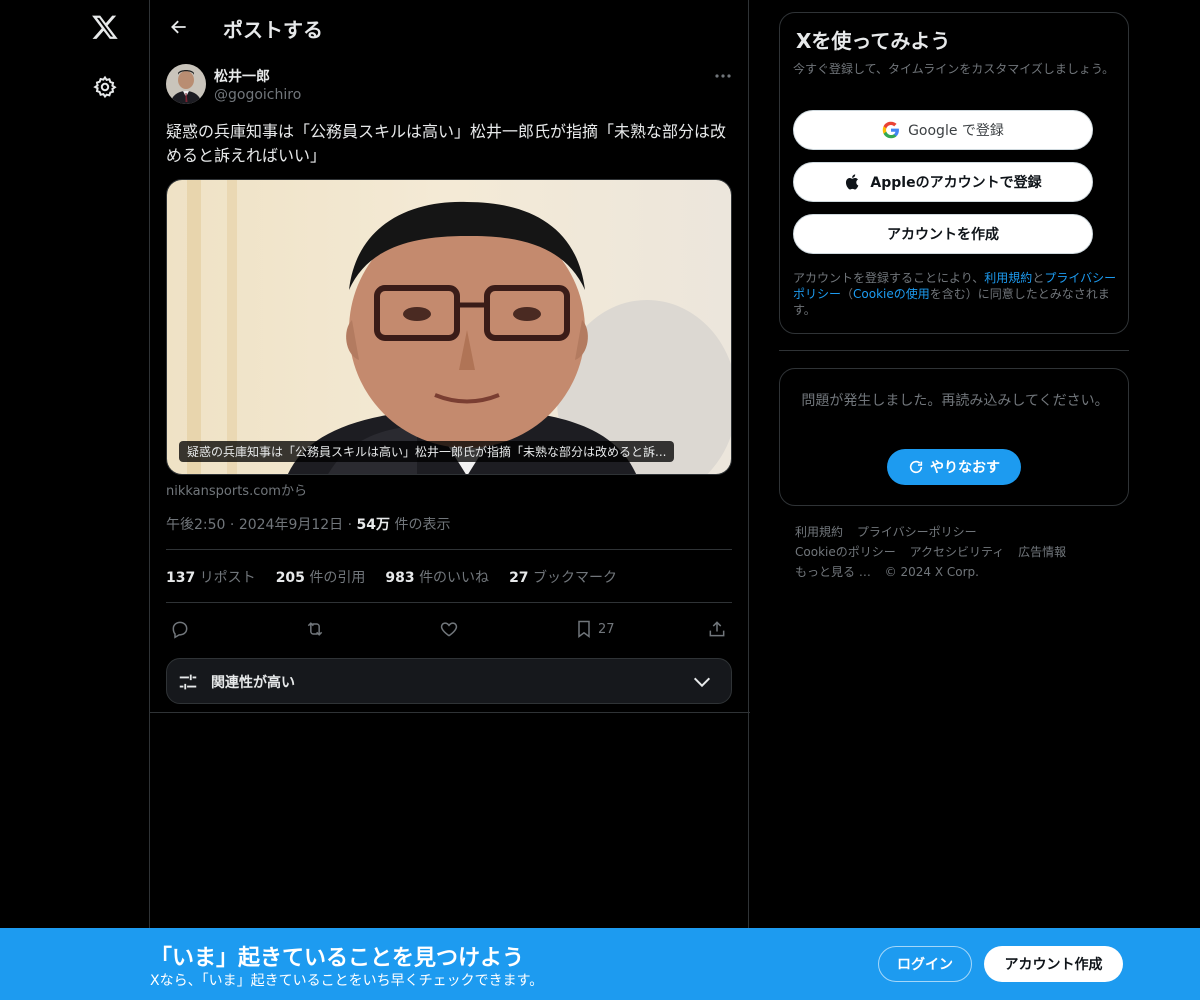 This screenshot has height=1000, width=1200. I want to click on engagement-stats: 137 リポスト 205 件の引用 983 件のいいね 27 ブックマーク, so click(391, 577).